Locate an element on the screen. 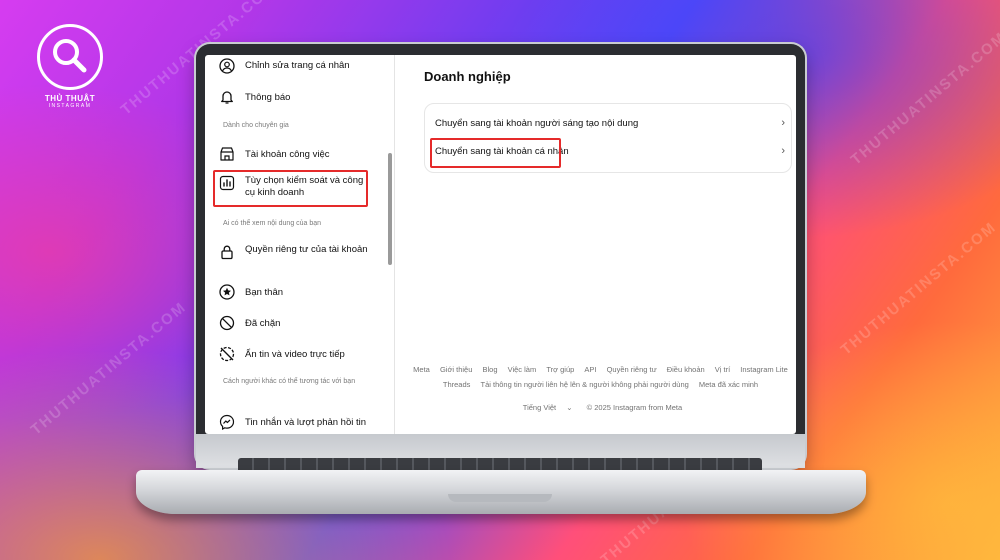 The width and height of the screenshot is (1000, 560). sidebar-item-business-account: Tài khoản công việc is located at coordinates (294, 154).